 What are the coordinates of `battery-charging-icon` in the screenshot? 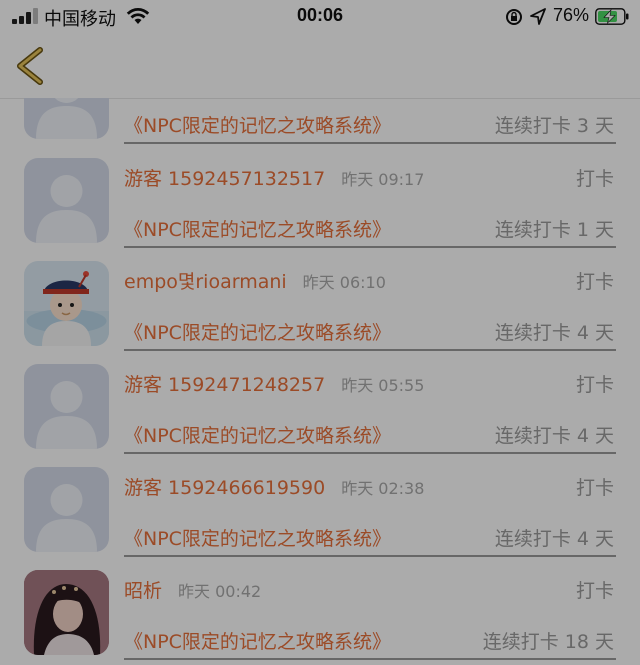 It's located at (612, 16).